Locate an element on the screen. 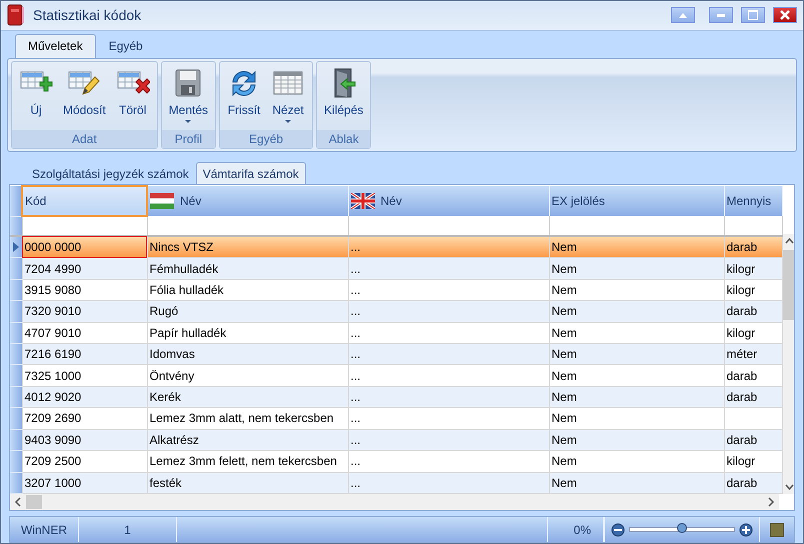  ribbon-button: Kilépés is located at coordinates (344, 96).